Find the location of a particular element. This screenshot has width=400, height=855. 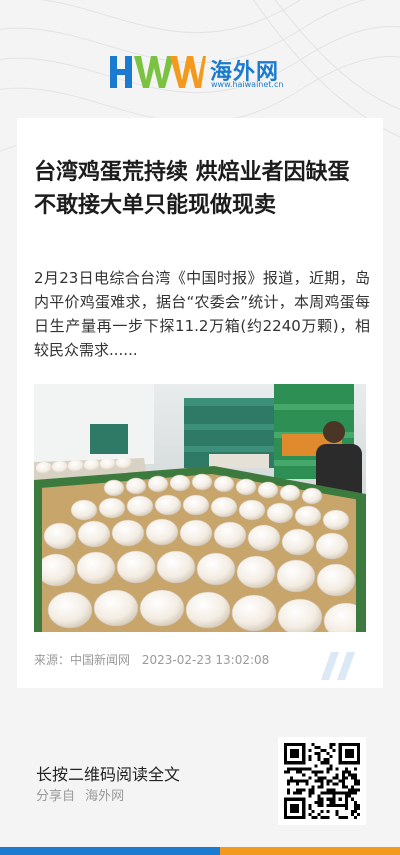

site-header: 海外网 www.haiwainet.cn is located at coordinates (200, 59).